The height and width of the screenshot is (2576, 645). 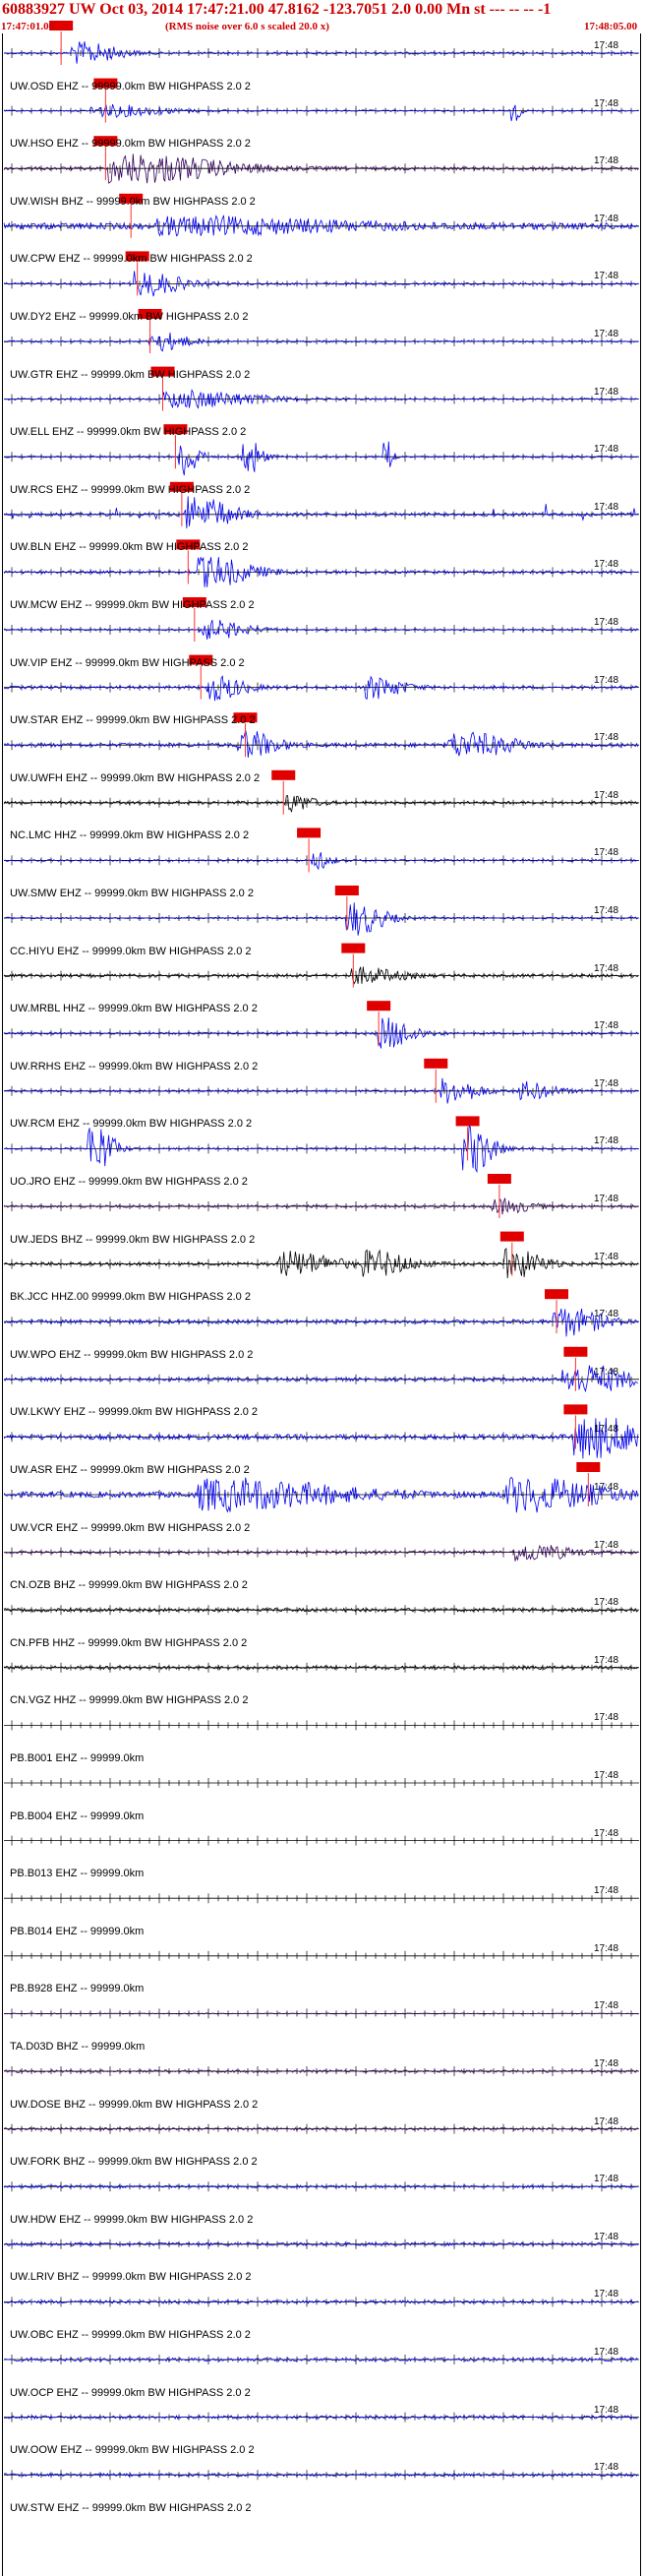 I want to click on end-time: 17:48:05.00, so click(x=611, y=26).